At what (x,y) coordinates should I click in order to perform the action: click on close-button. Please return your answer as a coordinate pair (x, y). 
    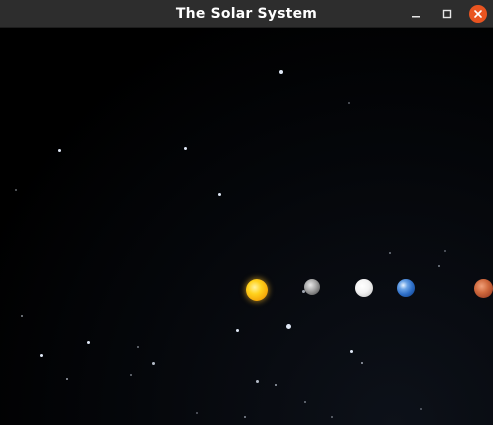
    Looking at the image, I should click on (478, 14).